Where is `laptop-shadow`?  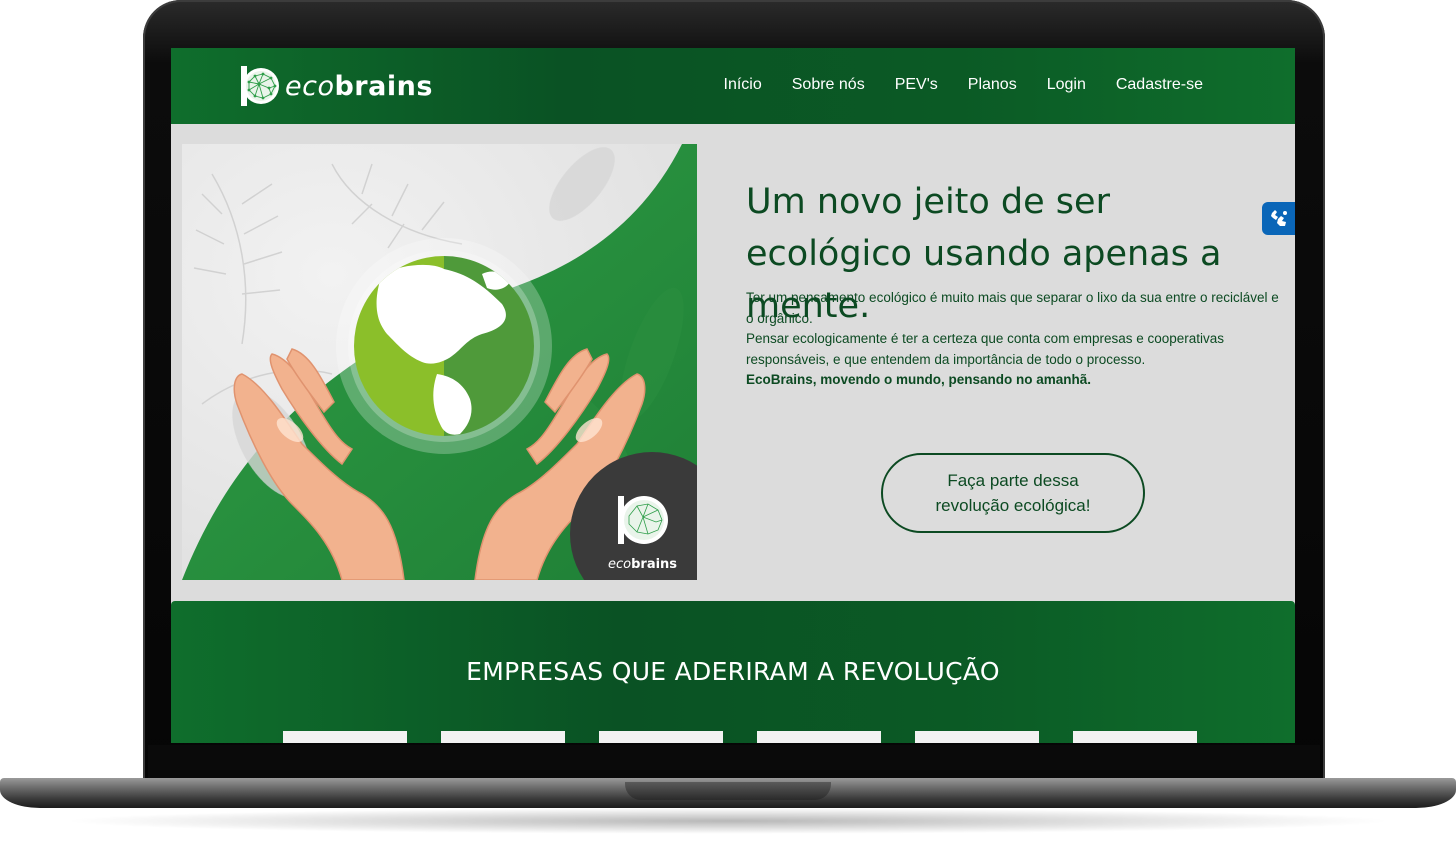 laptop-shadow is located at coordinates (728, 821).